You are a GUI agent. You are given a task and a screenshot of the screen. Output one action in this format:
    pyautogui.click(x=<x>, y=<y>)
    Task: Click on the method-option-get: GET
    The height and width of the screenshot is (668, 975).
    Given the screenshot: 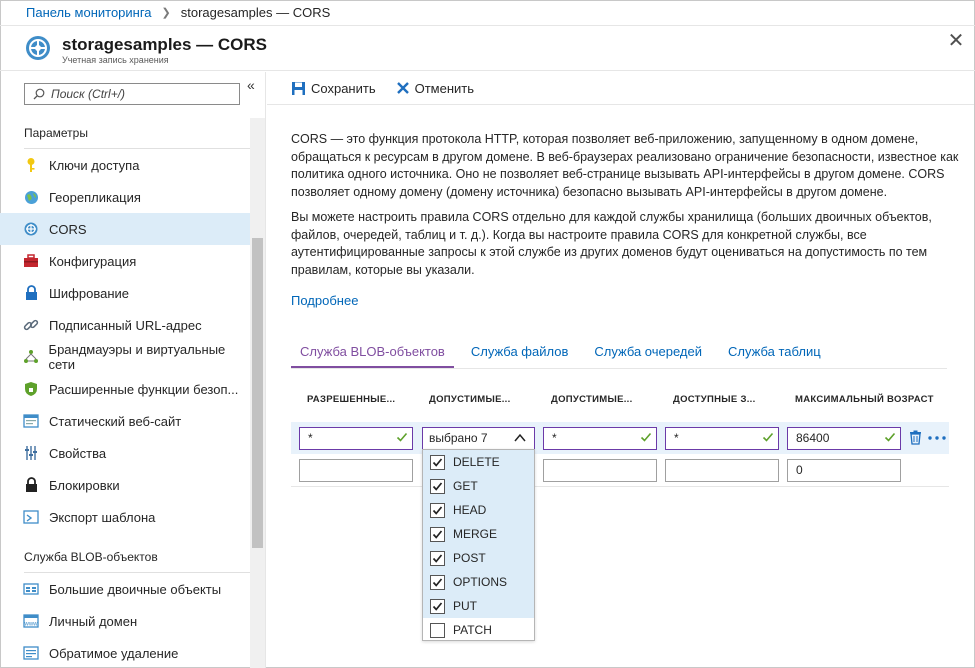 What is the action you would take?
    pyautogui.click(x=478, y=486)
    